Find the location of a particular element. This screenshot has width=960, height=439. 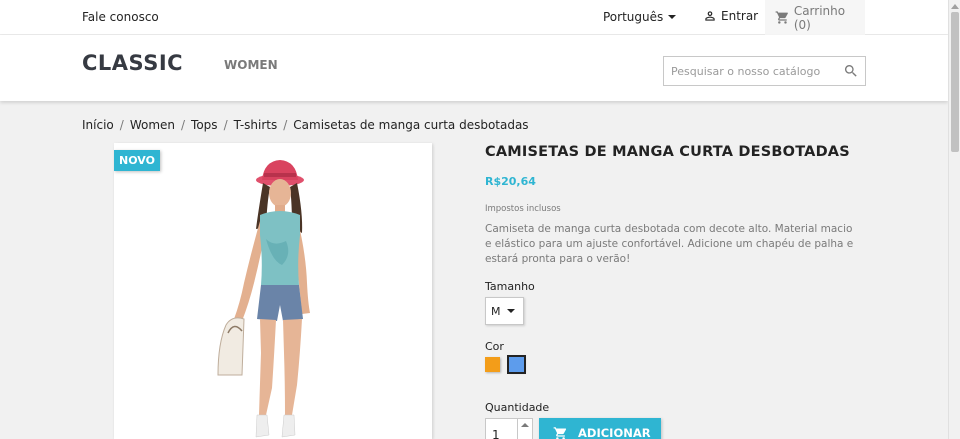

contact-link: Fale conosco is located at coordinates (120, 17).